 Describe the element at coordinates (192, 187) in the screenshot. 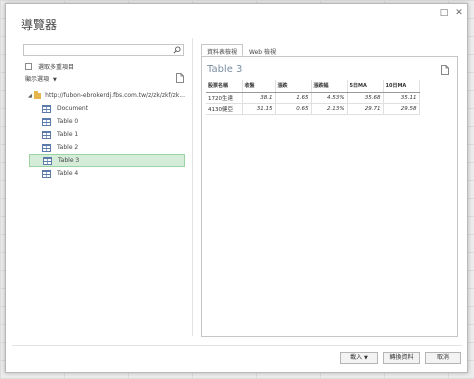

I see `pane-splitter` at that location.